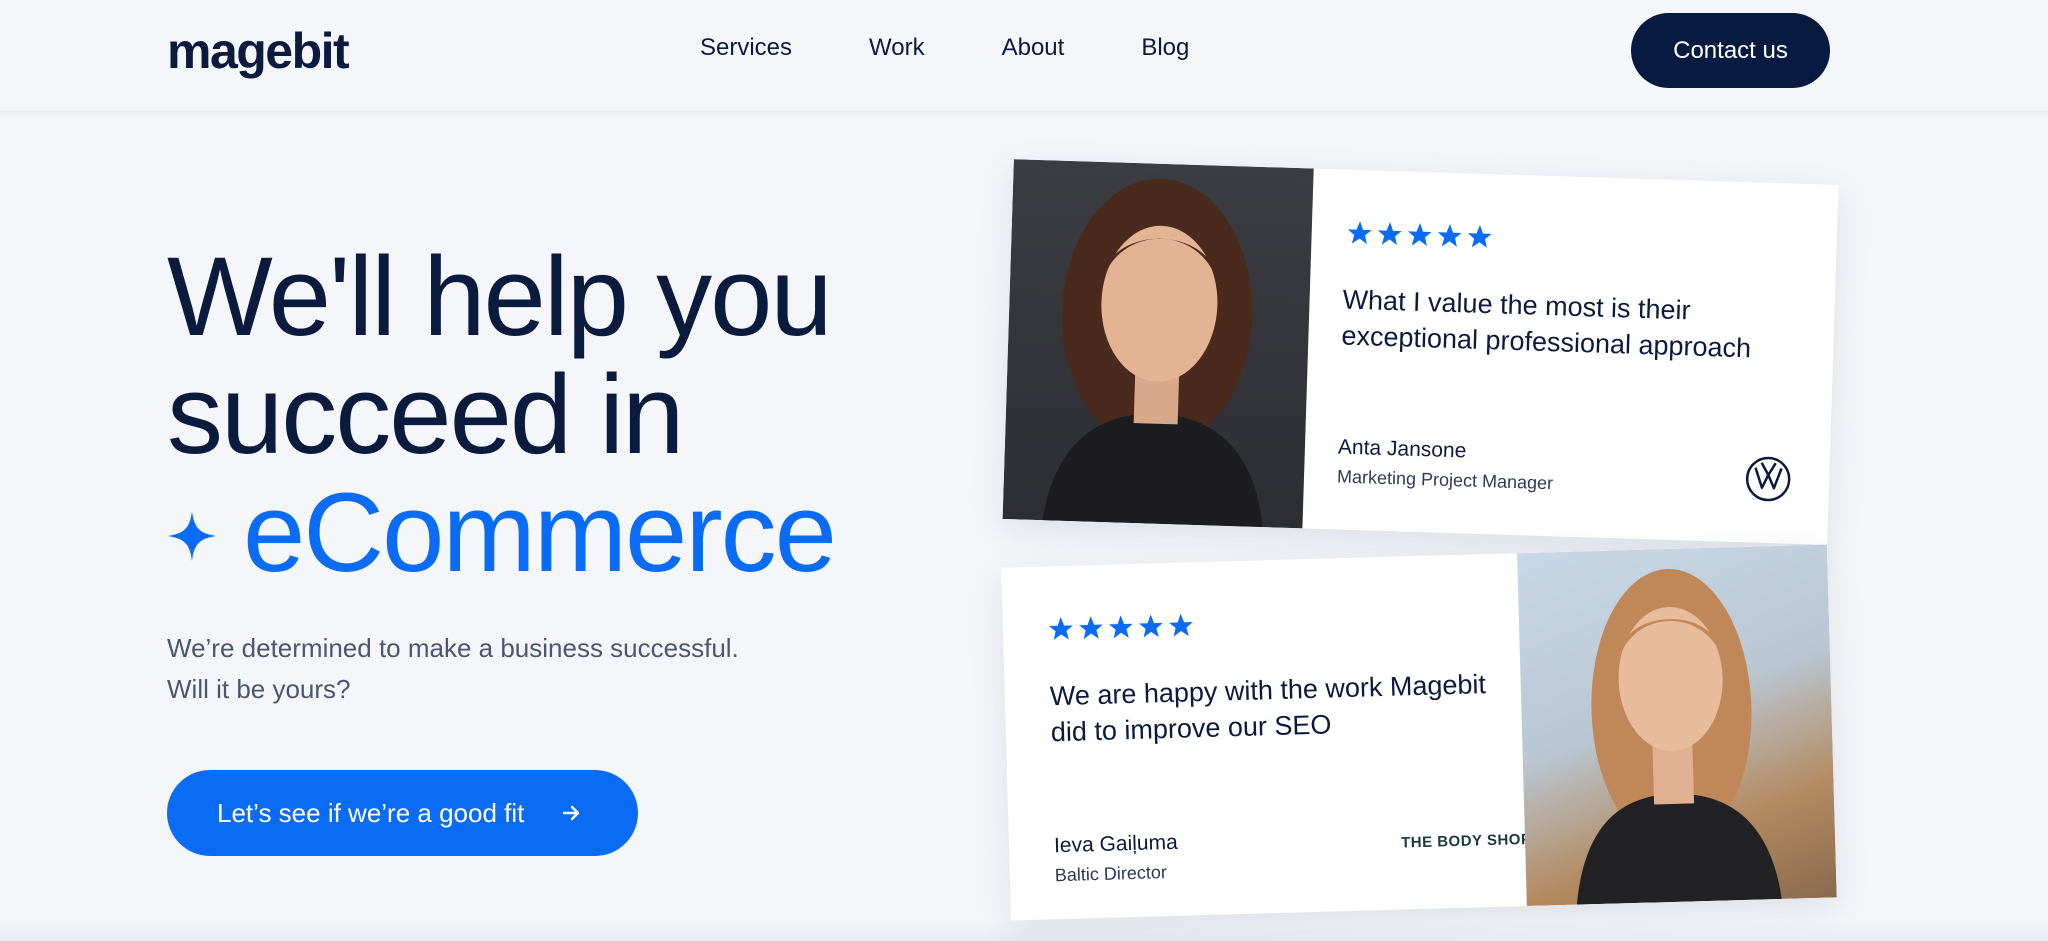 The height and width of the screenshot is (941, 2048). I want to click on hero-subtitle-line-2: Will it be yours?, so click(259, 689).